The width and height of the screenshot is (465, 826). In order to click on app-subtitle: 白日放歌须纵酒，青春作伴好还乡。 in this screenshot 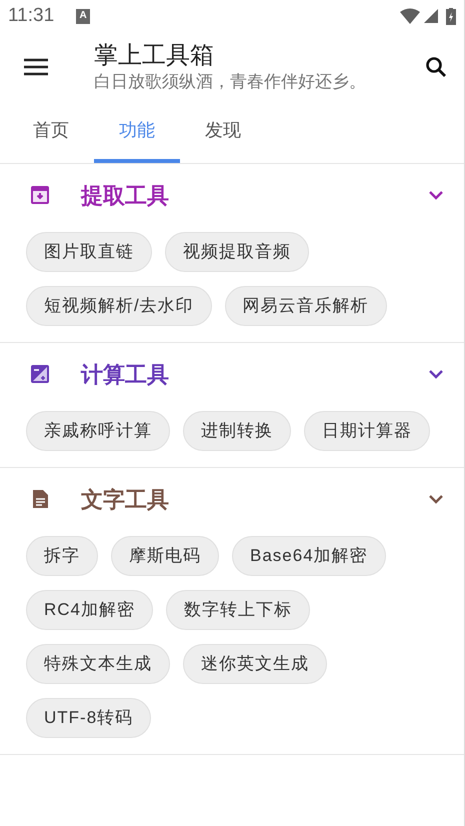, I will do `click(230, 82)`.